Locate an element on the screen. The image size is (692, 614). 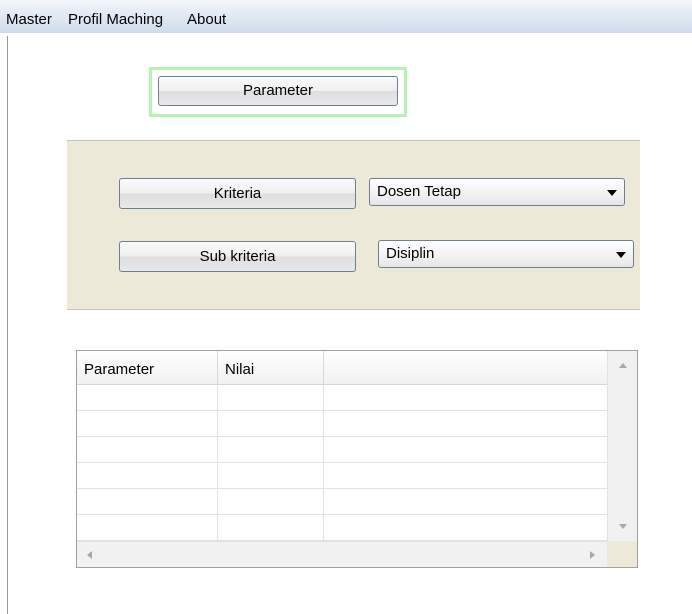
menu-bar: Master Profil Maching About is located at coordinates (346, 16).